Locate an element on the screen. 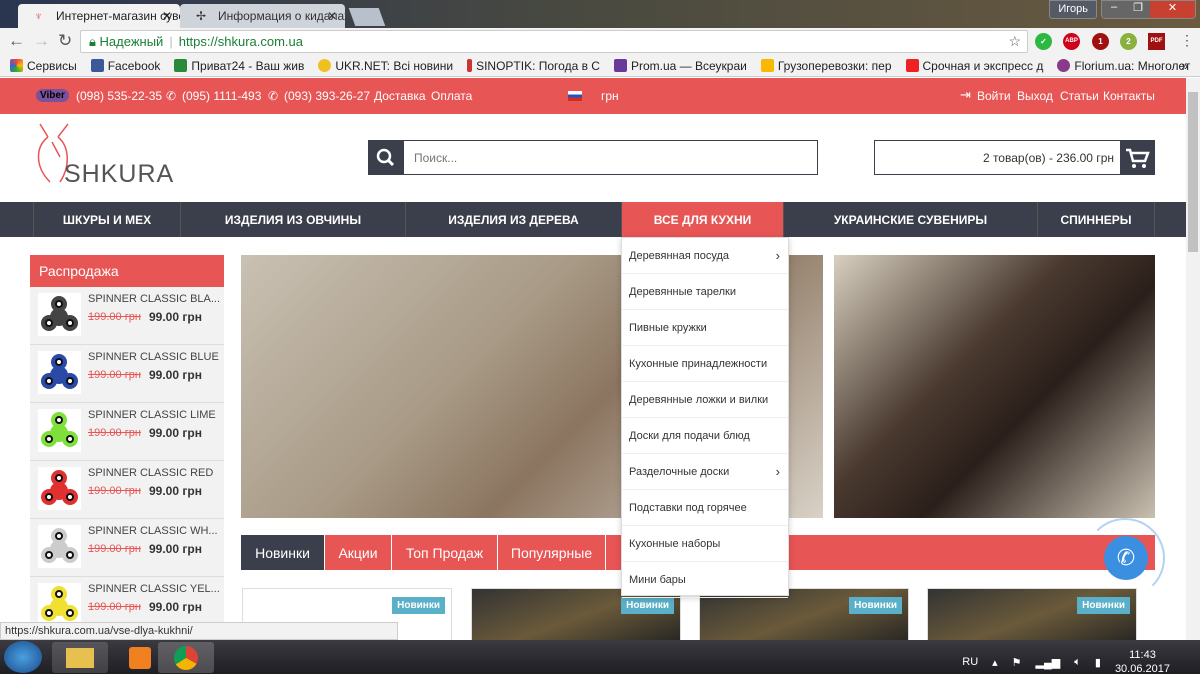 The width and height of the screenshot is (1200, 676). show-hidden-icons: ▴ is located at coordinates (995, 662).